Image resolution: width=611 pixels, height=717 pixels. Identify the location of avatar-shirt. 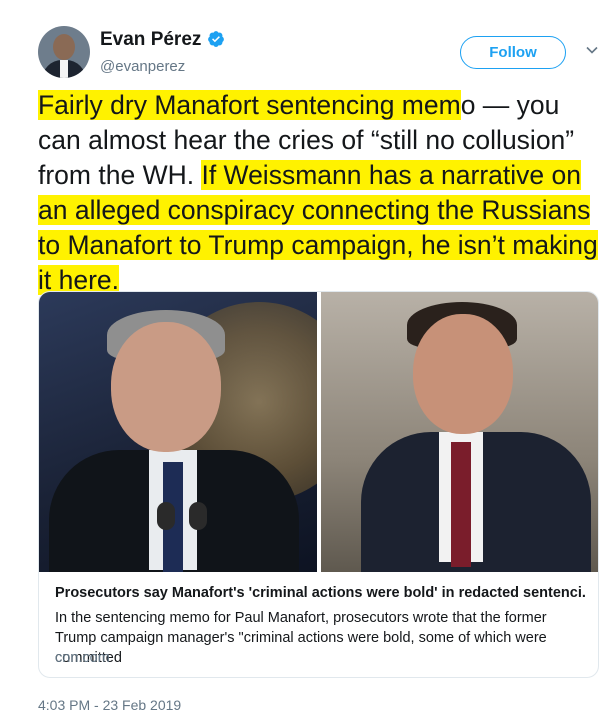
(64, 69).